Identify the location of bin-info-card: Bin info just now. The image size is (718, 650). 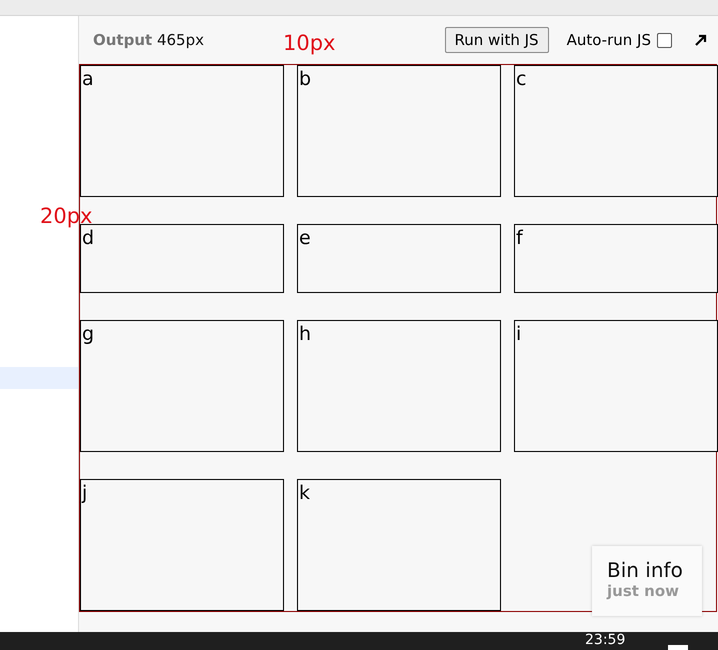
(647, 581).